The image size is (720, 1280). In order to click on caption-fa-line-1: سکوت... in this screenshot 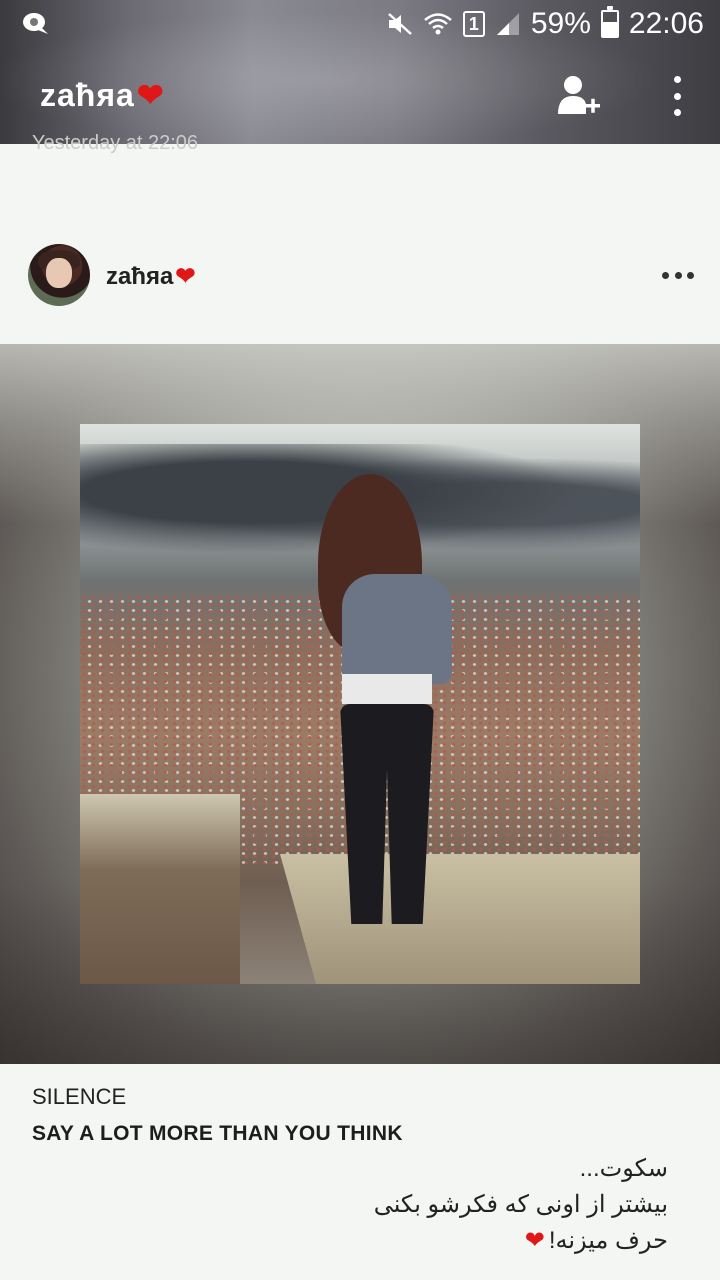, I will do `click(623, 1168)`.